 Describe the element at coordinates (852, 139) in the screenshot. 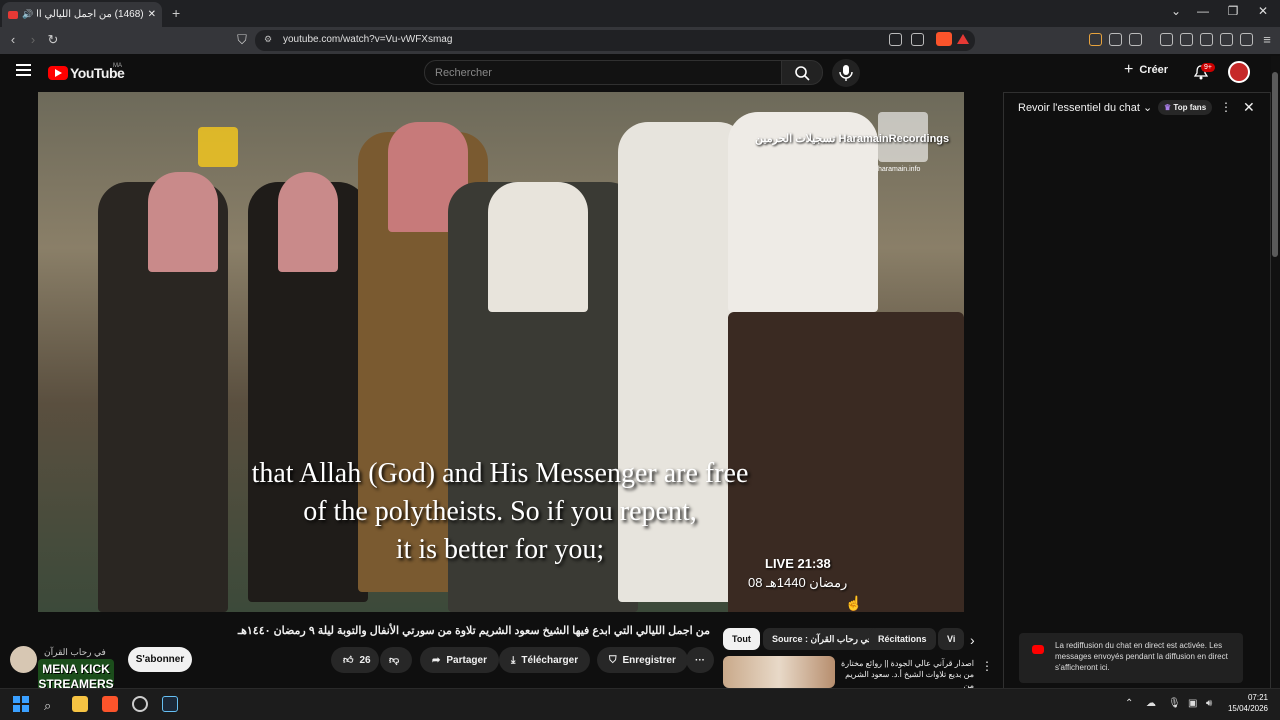

I see `video-watermark: تسجيلات الحرمين HaramainRecordings` at that location.